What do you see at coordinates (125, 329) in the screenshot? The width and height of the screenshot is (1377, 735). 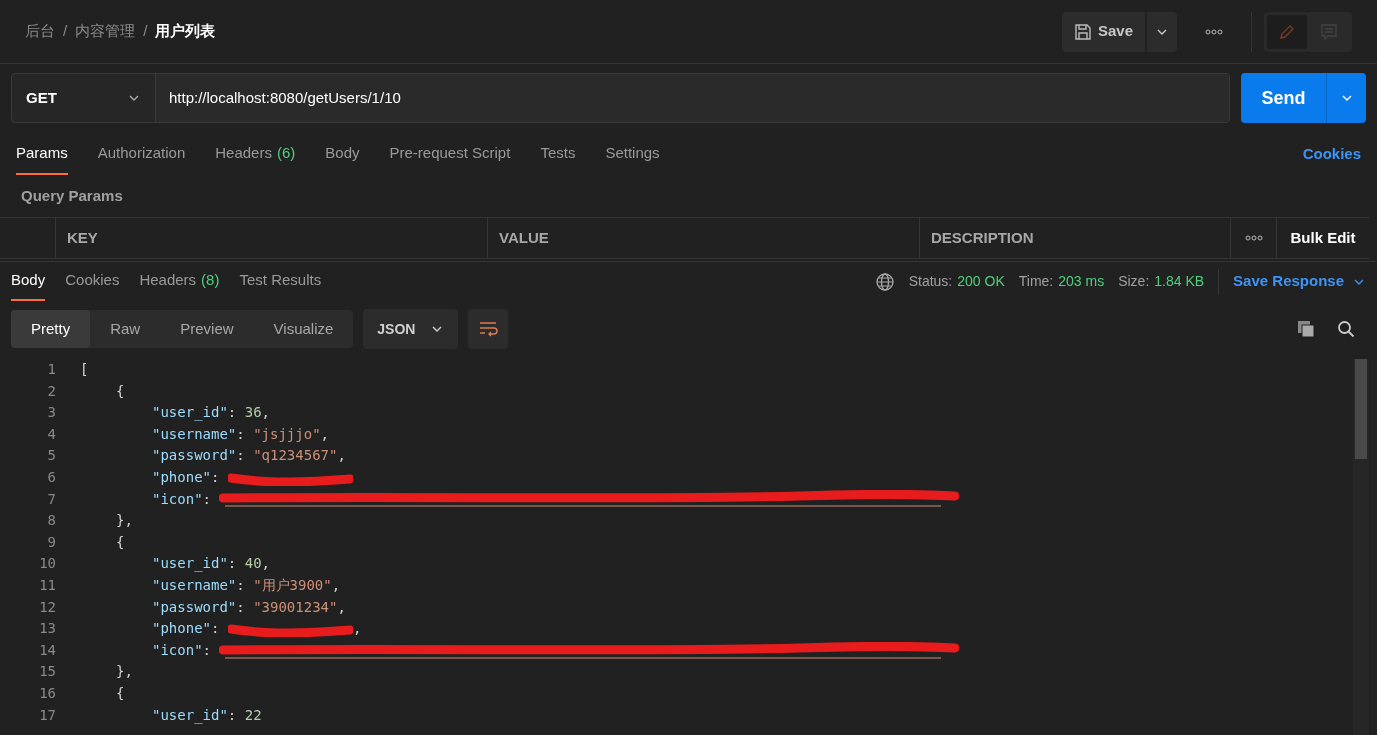 I see `view-mode-tab: Raw` at bounding box center [125, 329].